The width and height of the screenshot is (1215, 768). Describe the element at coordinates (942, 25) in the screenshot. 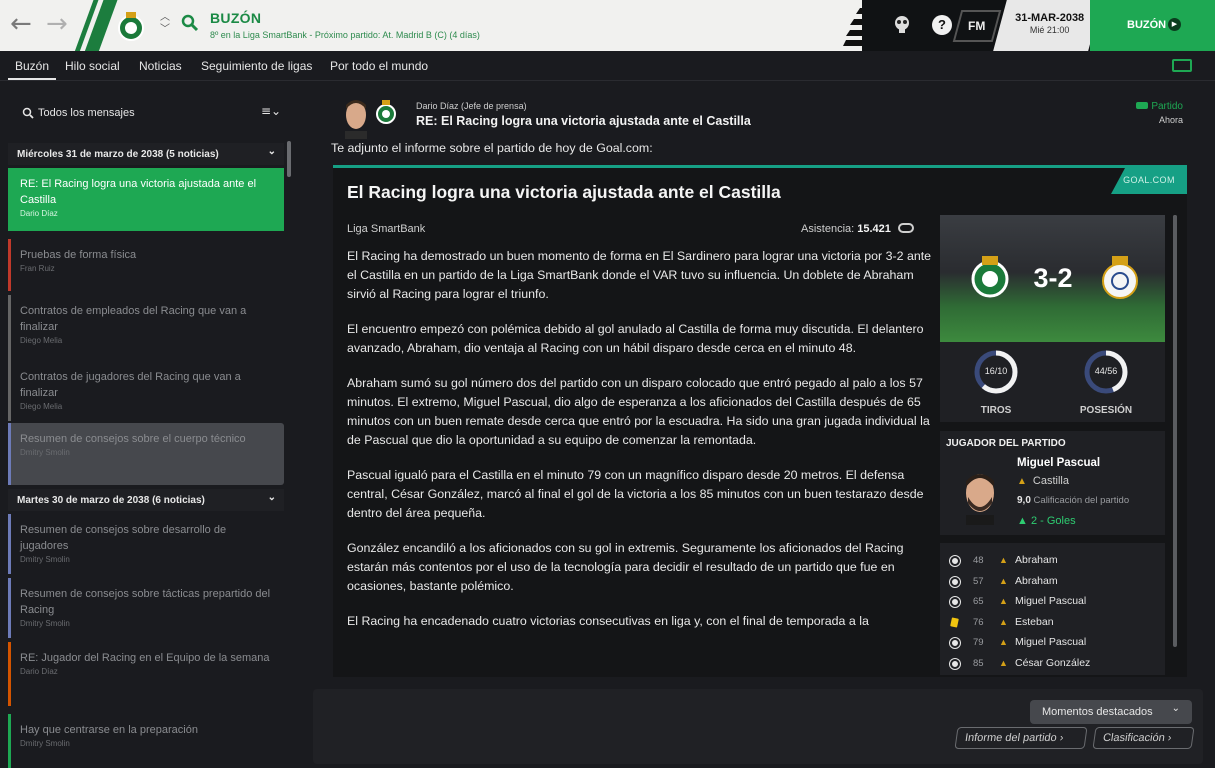

I see `help-icon: ?` at that location.